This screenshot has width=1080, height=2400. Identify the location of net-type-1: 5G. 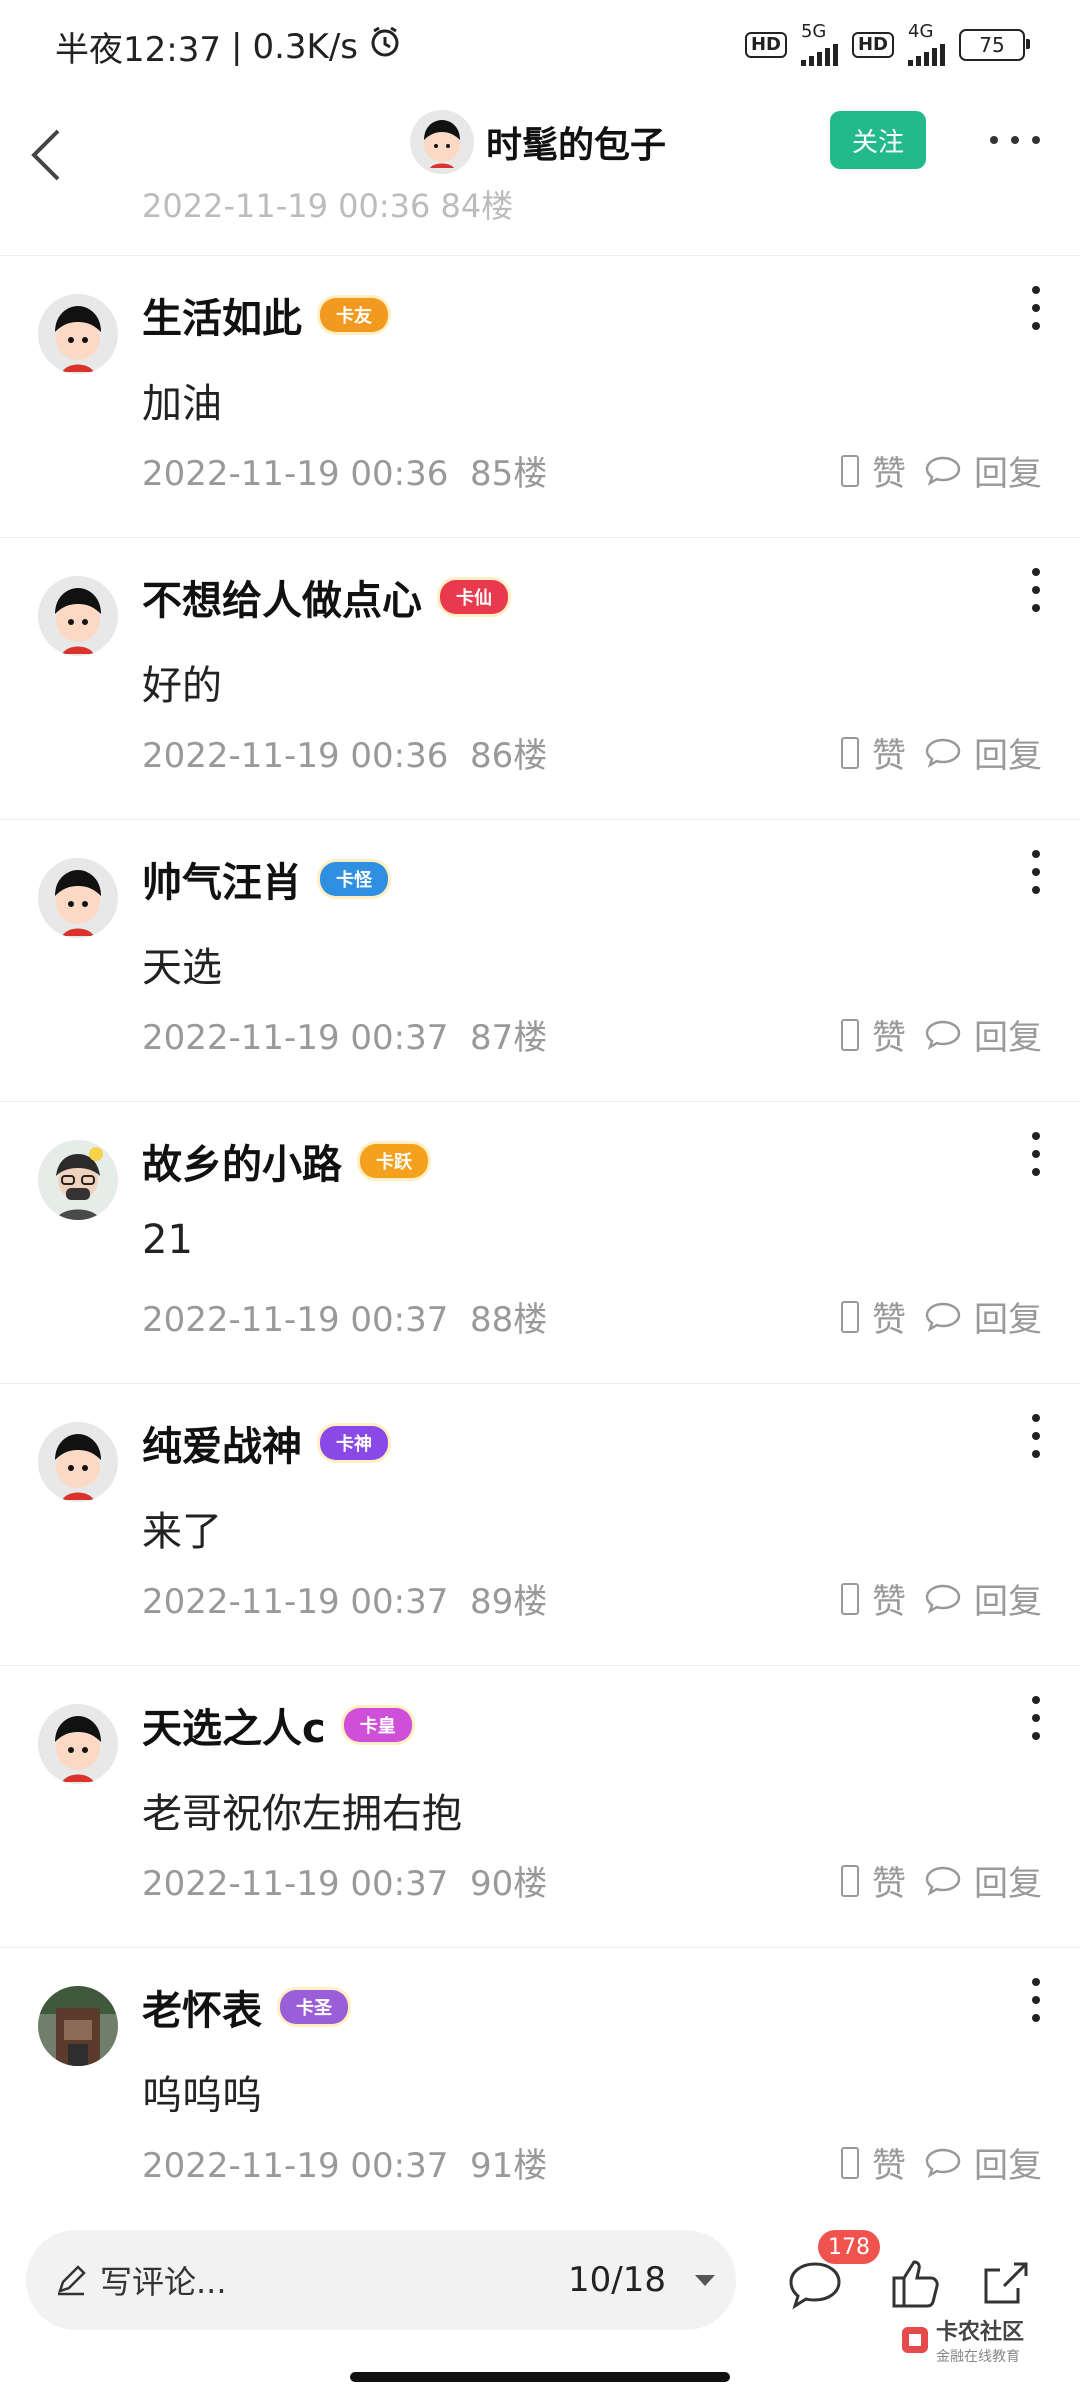
(813, 31).